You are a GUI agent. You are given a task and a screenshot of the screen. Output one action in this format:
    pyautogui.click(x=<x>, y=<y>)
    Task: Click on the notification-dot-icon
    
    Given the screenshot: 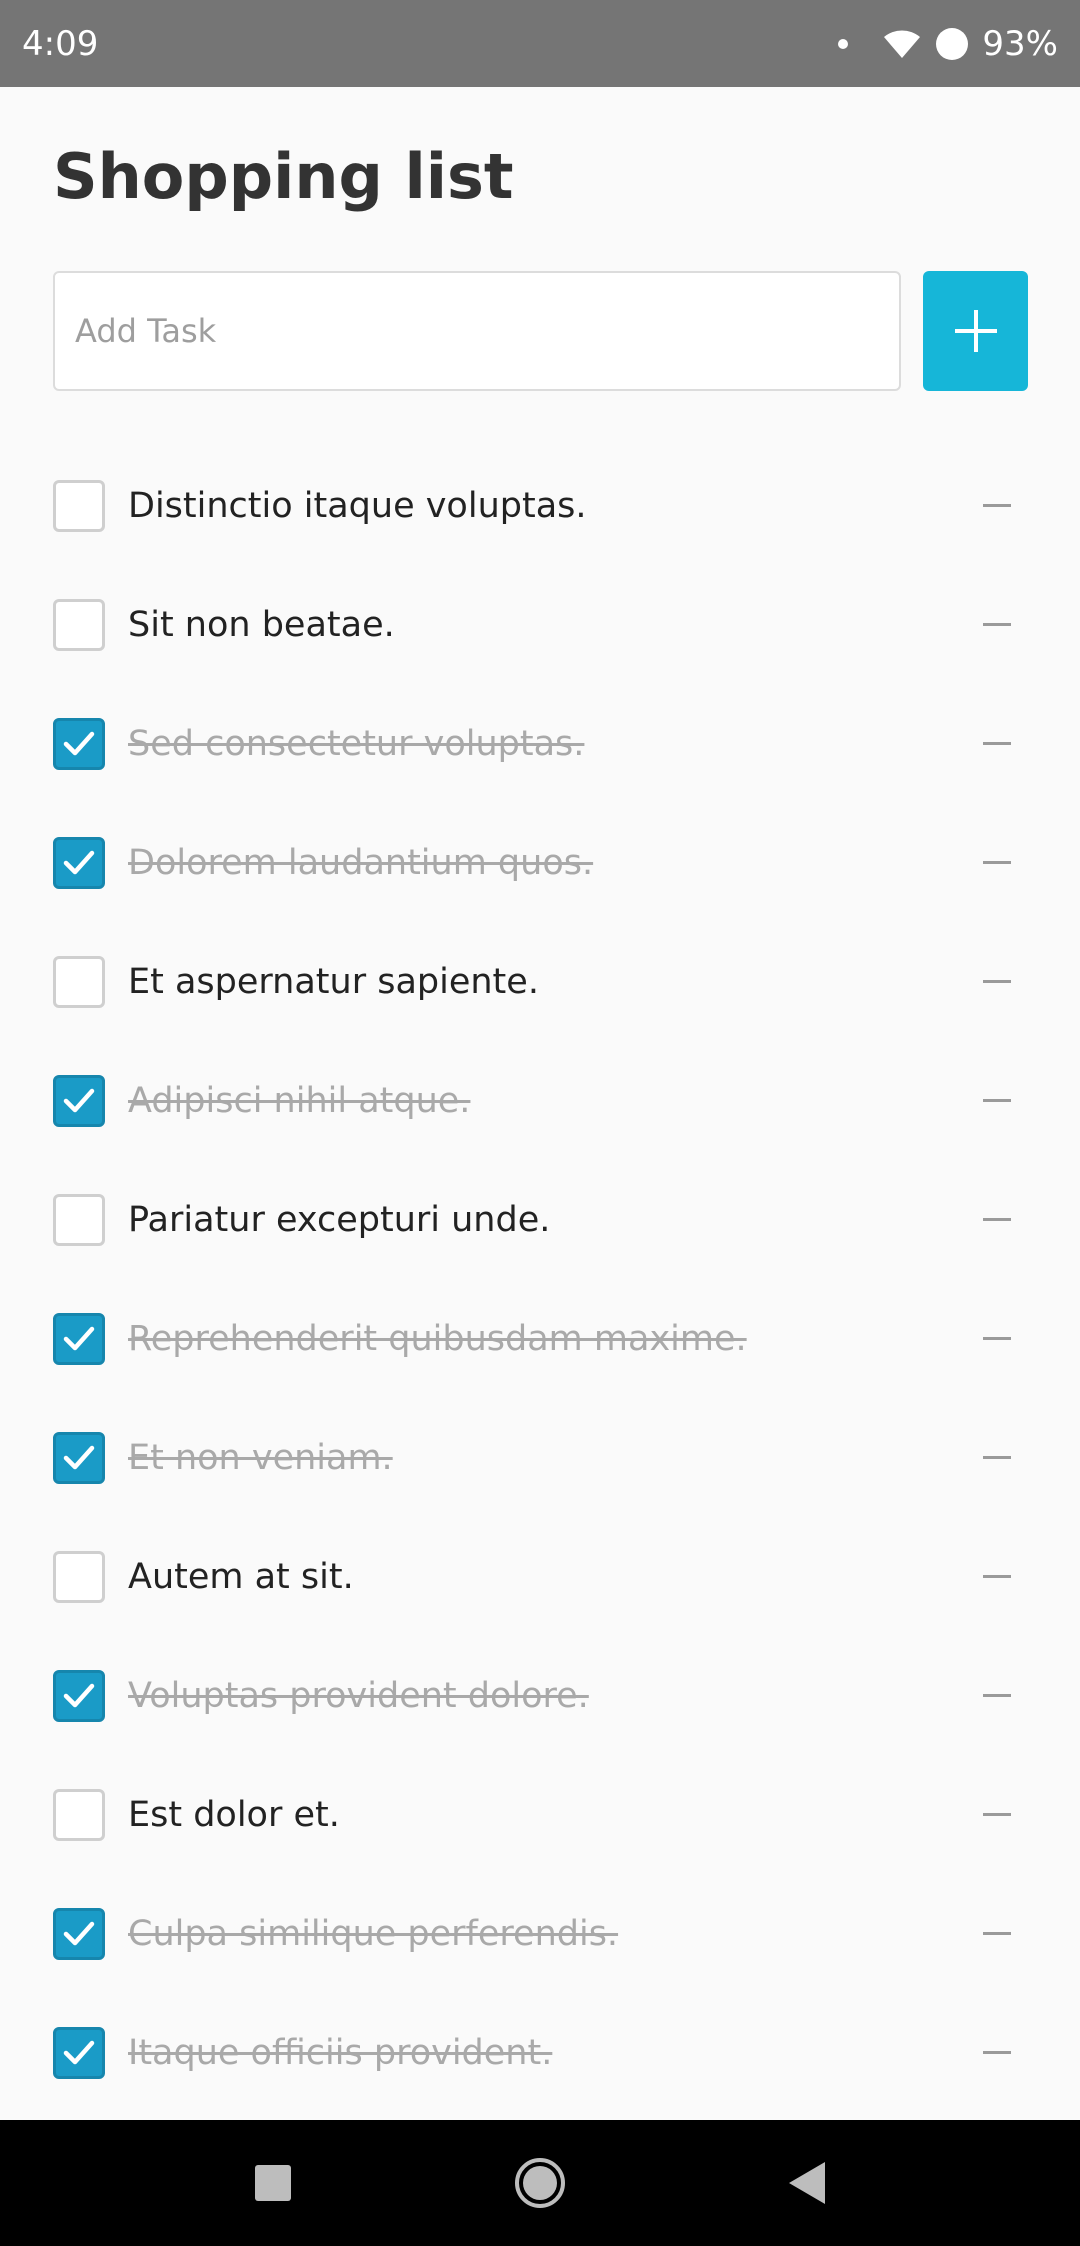 What is the action you would take?
    pyautogui.click(x=843, y=43)
    